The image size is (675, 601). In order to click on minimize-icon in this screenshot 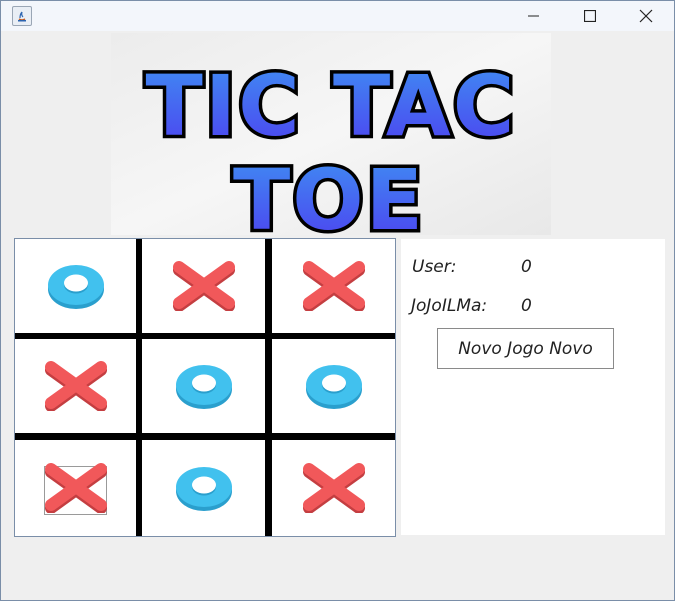, I will do `click(533, 16)`.